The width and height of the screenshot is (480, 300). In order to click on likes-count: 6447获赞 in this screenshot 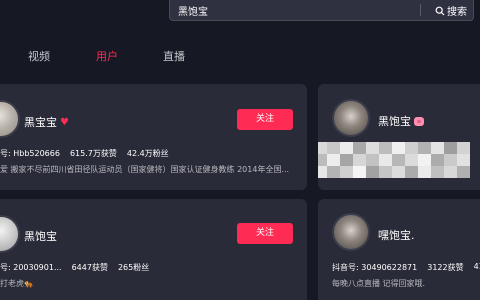, I will do `click(89, 267)`.